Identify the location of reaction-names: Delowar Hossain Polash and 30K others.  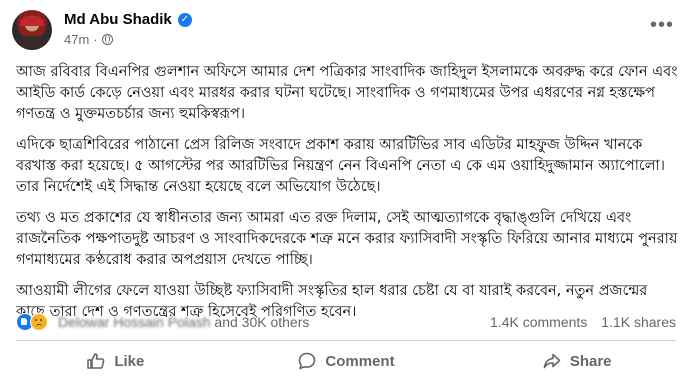
(183, 322).